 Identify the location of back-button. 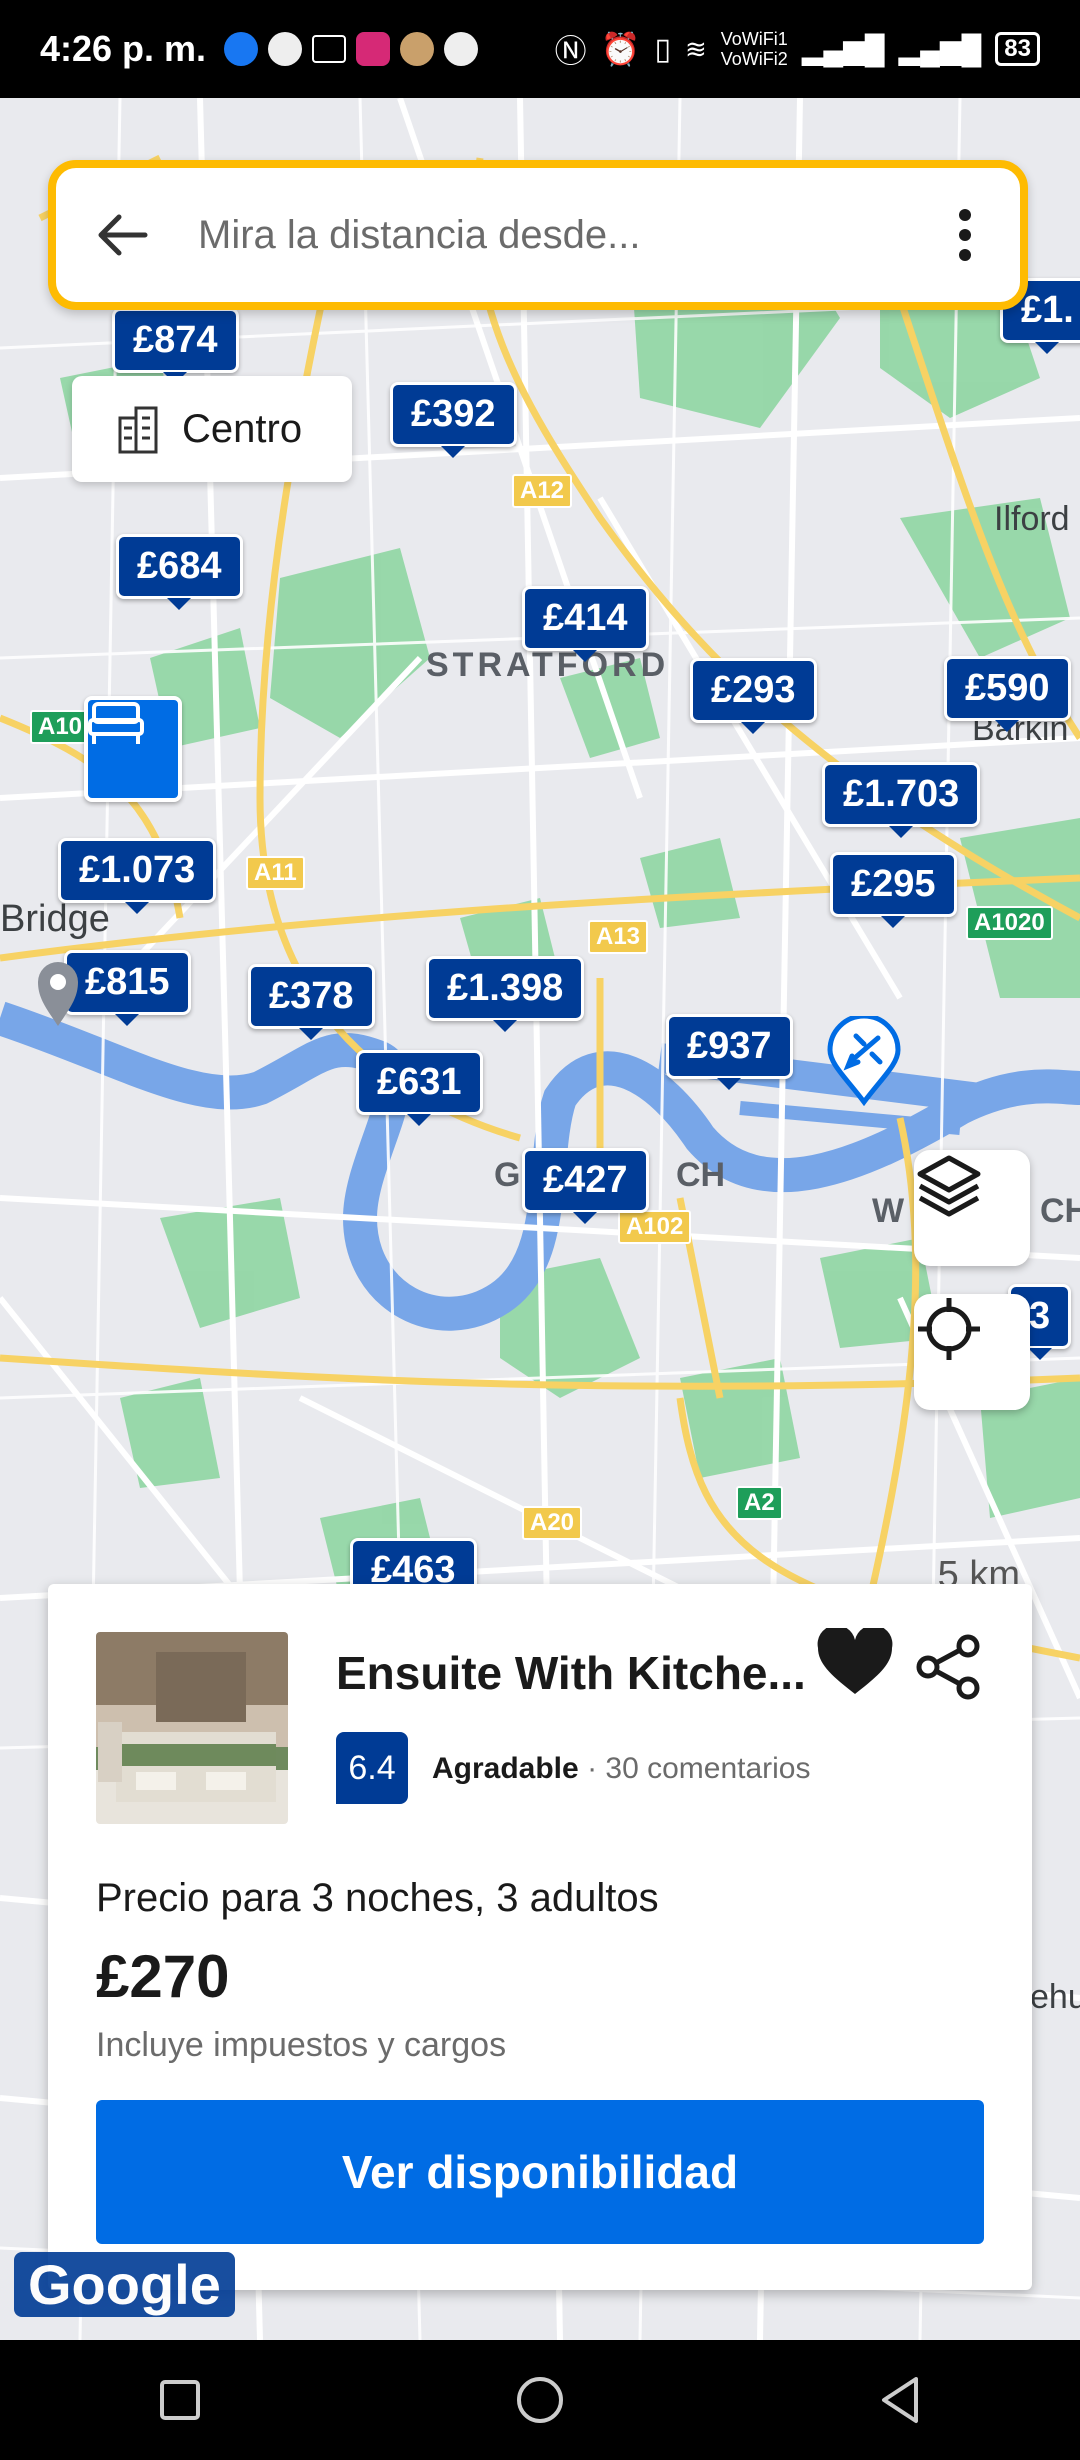
(121, 235).